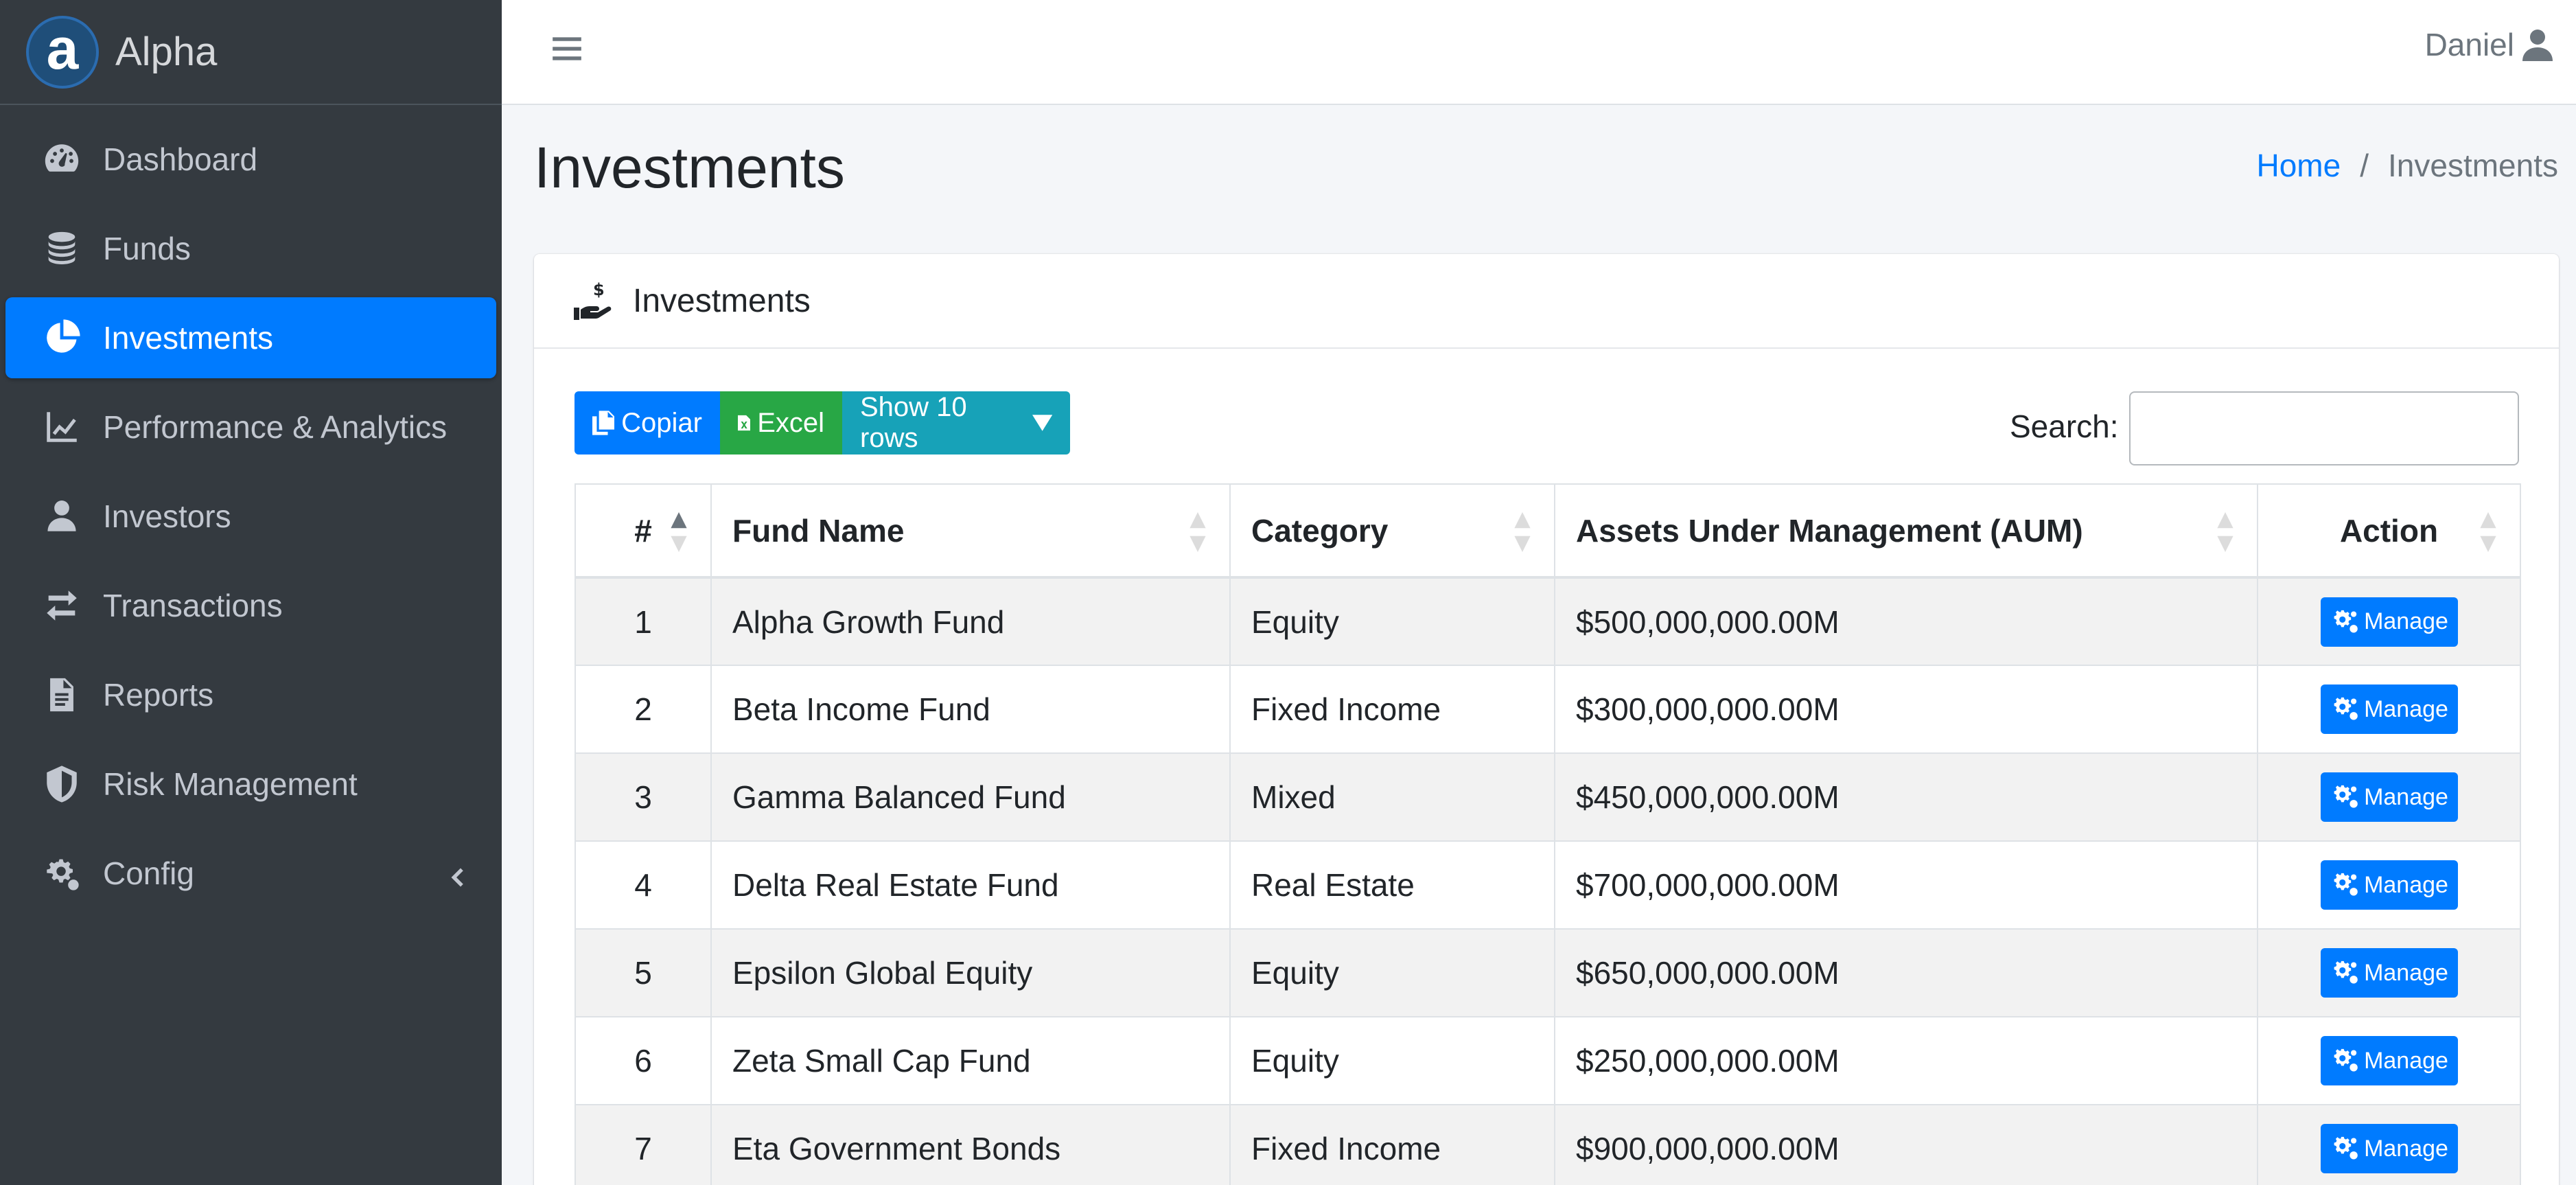 The height and width of the screenshot is (1185, 2576). What do you see at coordinates (1392, 531) in the screenshot?
I see `column-header-category: Category` at bounding box center [1392, 531].